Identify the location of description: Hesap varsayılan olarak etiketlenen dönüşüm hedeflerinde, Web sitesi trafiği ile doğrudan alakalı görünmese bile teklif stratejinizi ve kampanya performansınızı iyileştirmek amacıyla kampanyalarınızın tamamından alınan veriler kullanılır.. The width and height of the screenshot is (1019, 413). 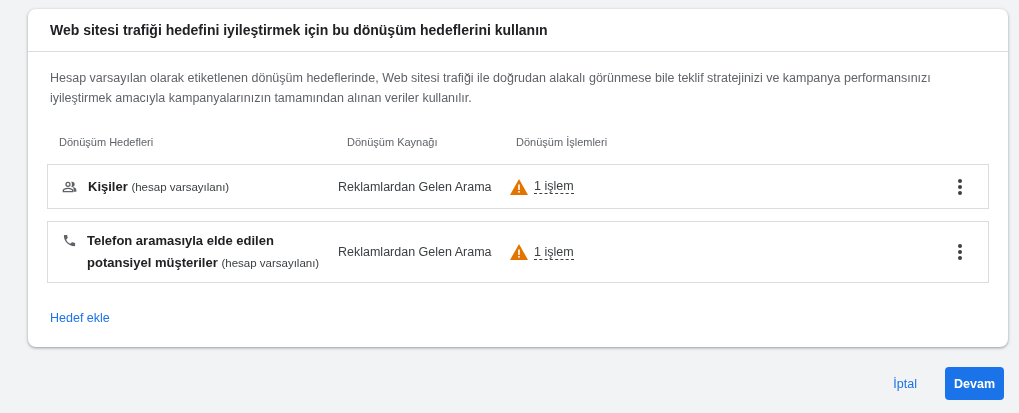
(491, 88).